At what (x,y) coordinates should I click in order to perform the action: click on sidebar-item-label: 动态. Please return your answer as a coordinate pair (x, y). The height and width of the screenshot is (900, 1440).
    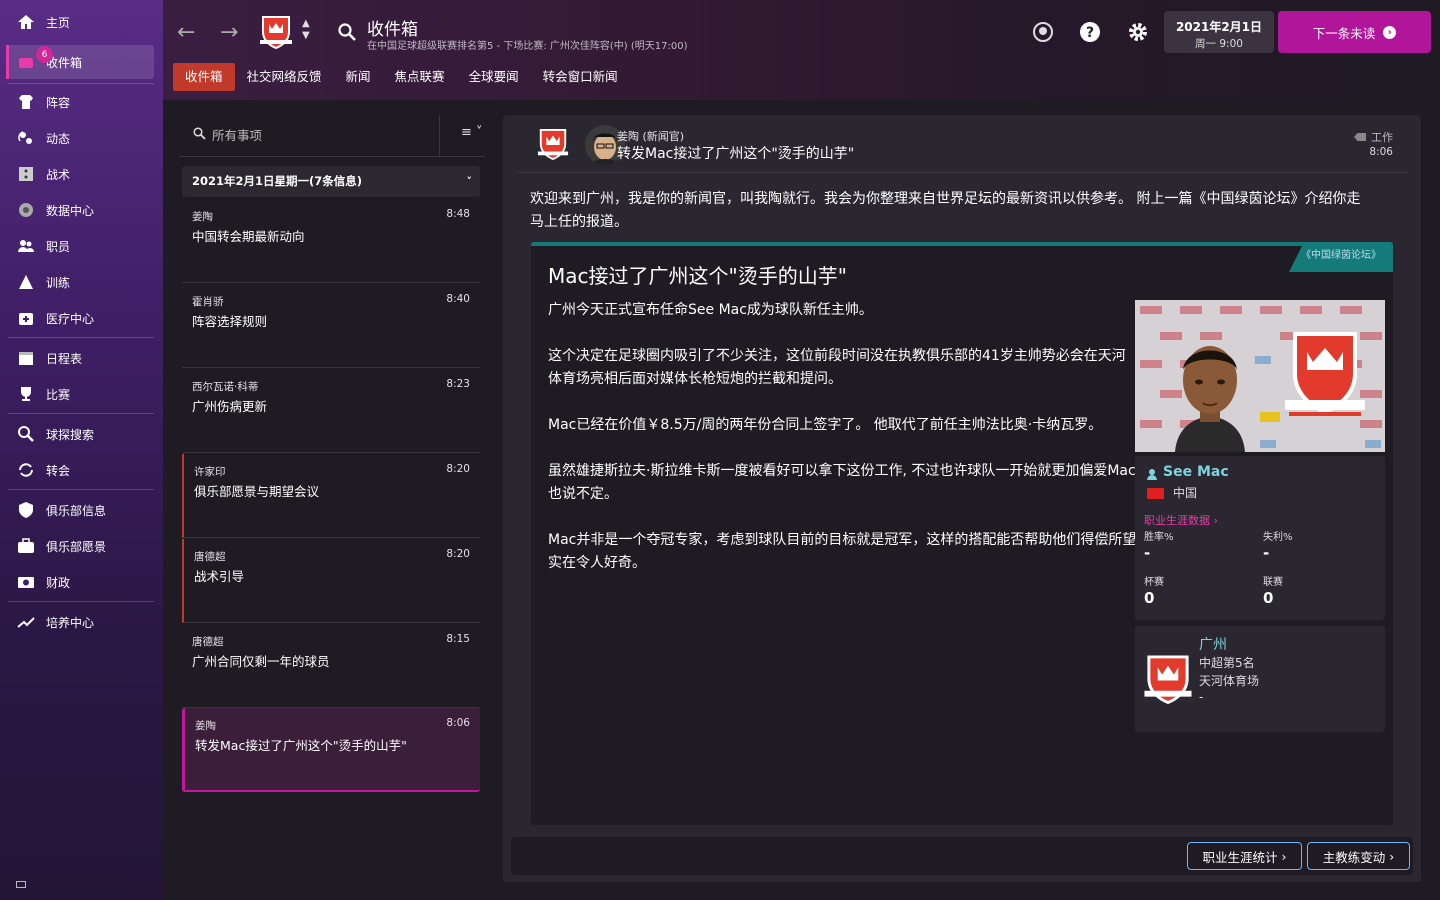
    Looking at the image, I should click on (58, 138).